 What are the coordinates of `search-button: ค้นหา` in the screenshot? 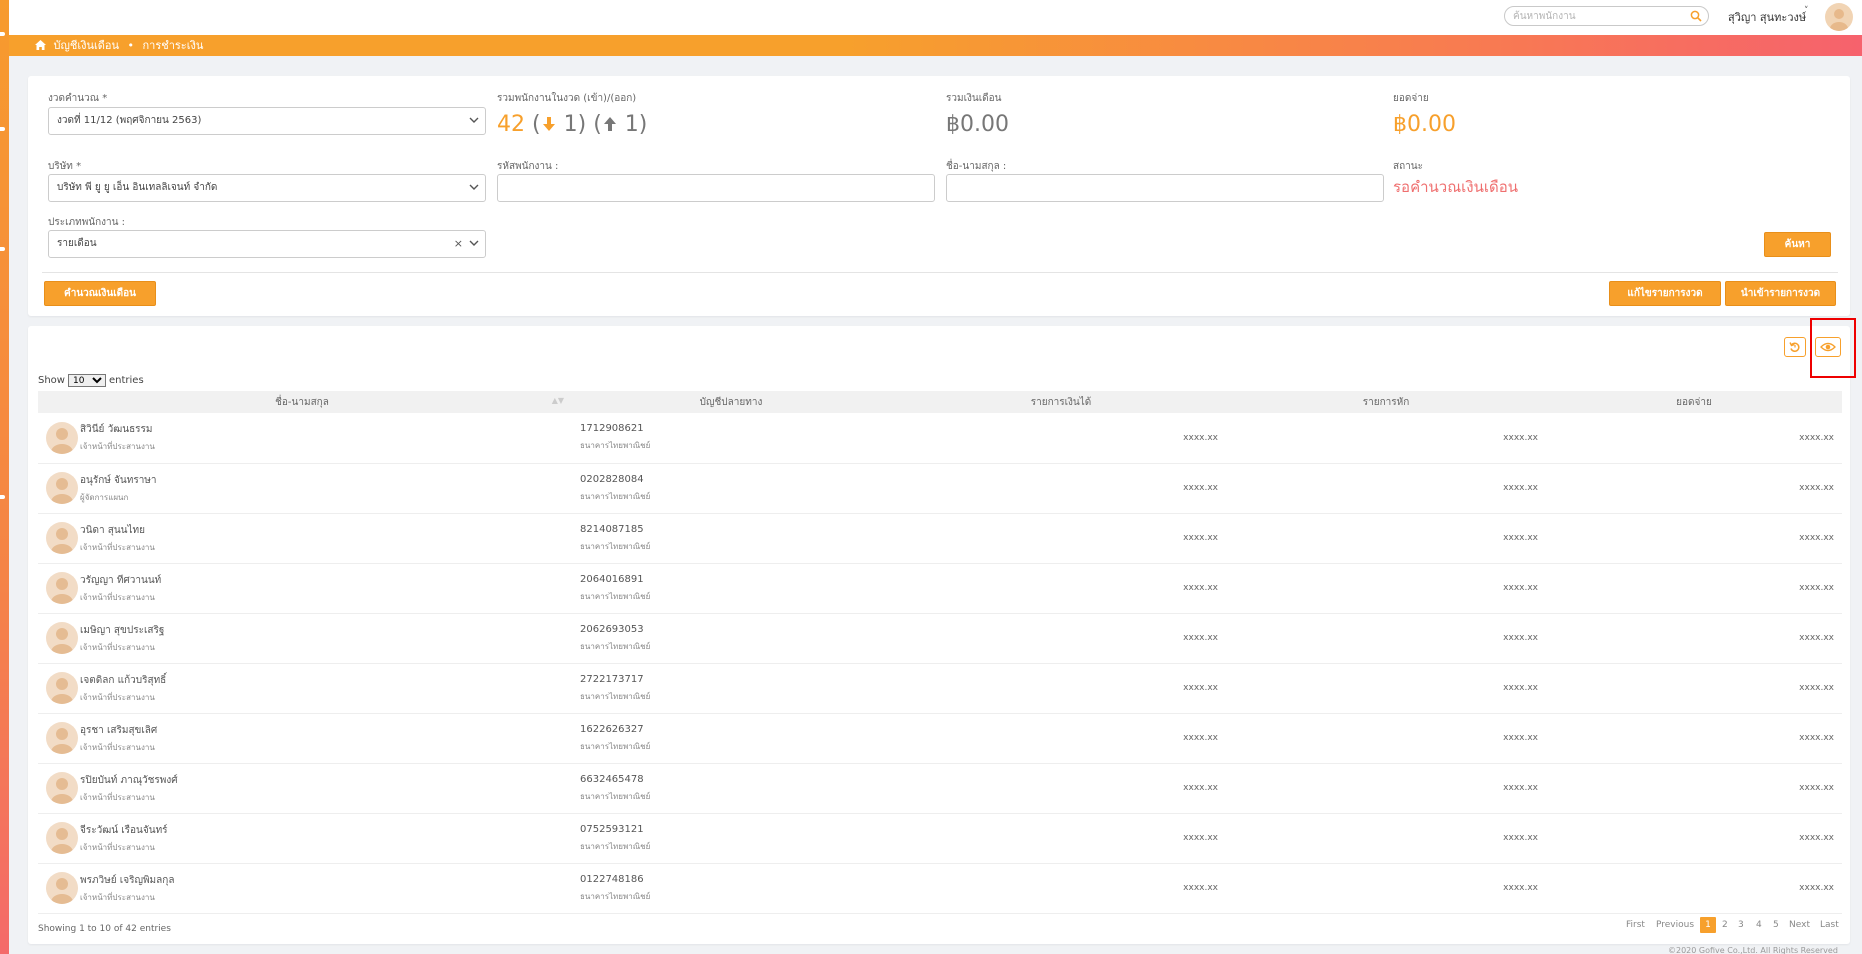 It's located at (1797, 244).